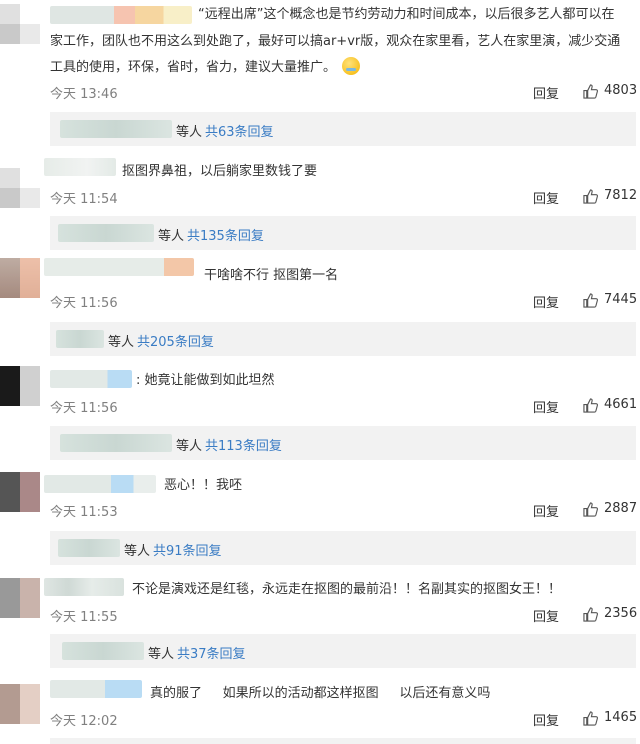  What do you see at coordinates (621, 404) in the screenshot?
I see `like-count: 4661` at bounding box center [621, 404].